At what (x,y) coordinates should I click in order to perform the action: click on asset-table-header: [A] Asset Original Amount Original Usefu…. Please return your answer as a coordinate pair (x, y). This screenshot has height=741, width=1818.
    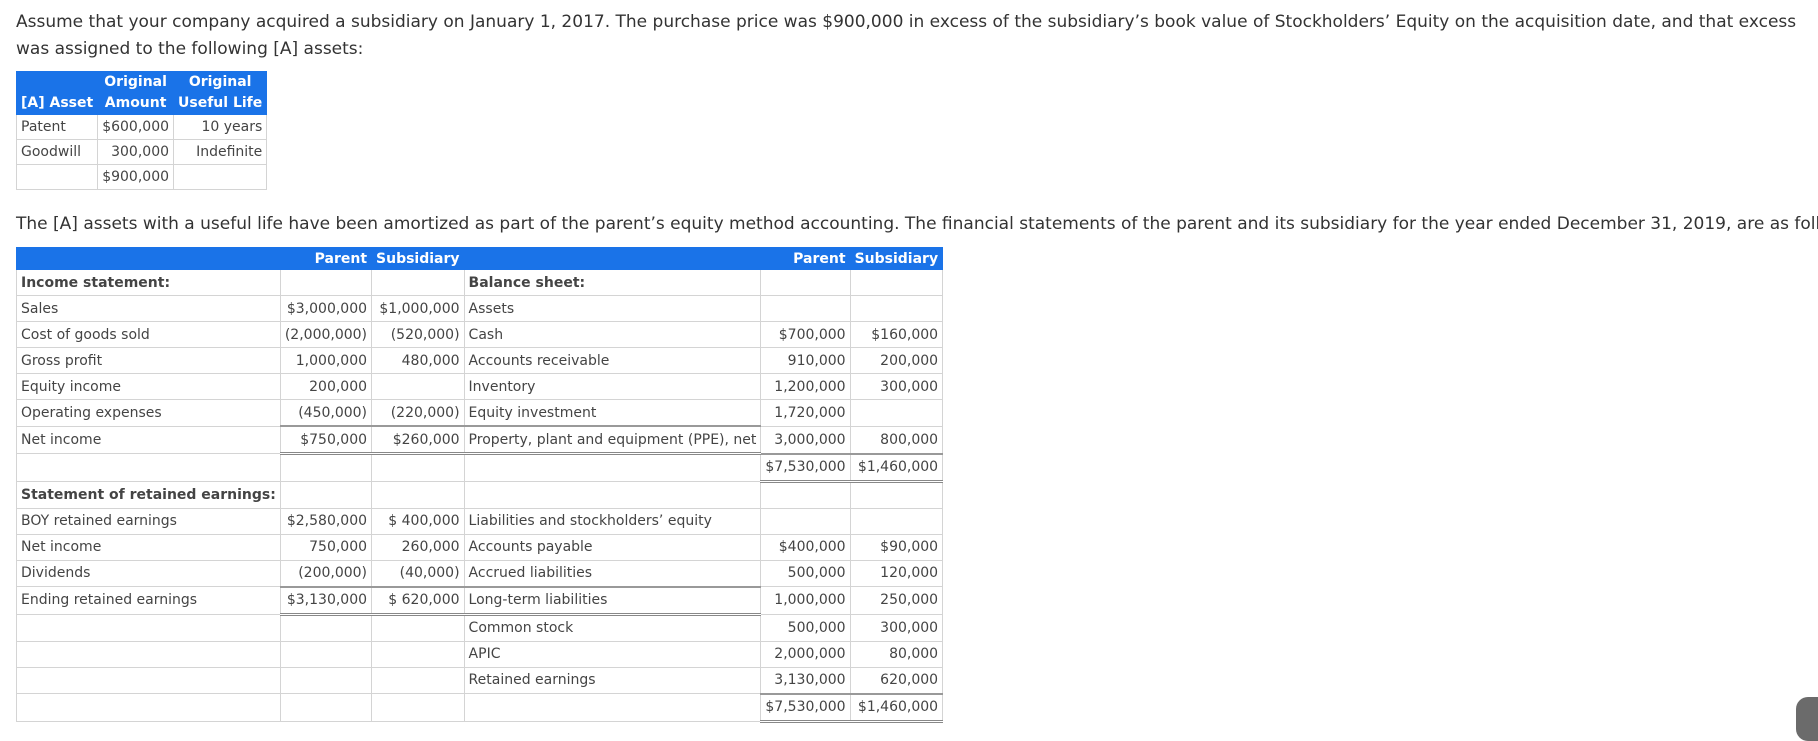
    Looking at the image, I should click on (141, 93).